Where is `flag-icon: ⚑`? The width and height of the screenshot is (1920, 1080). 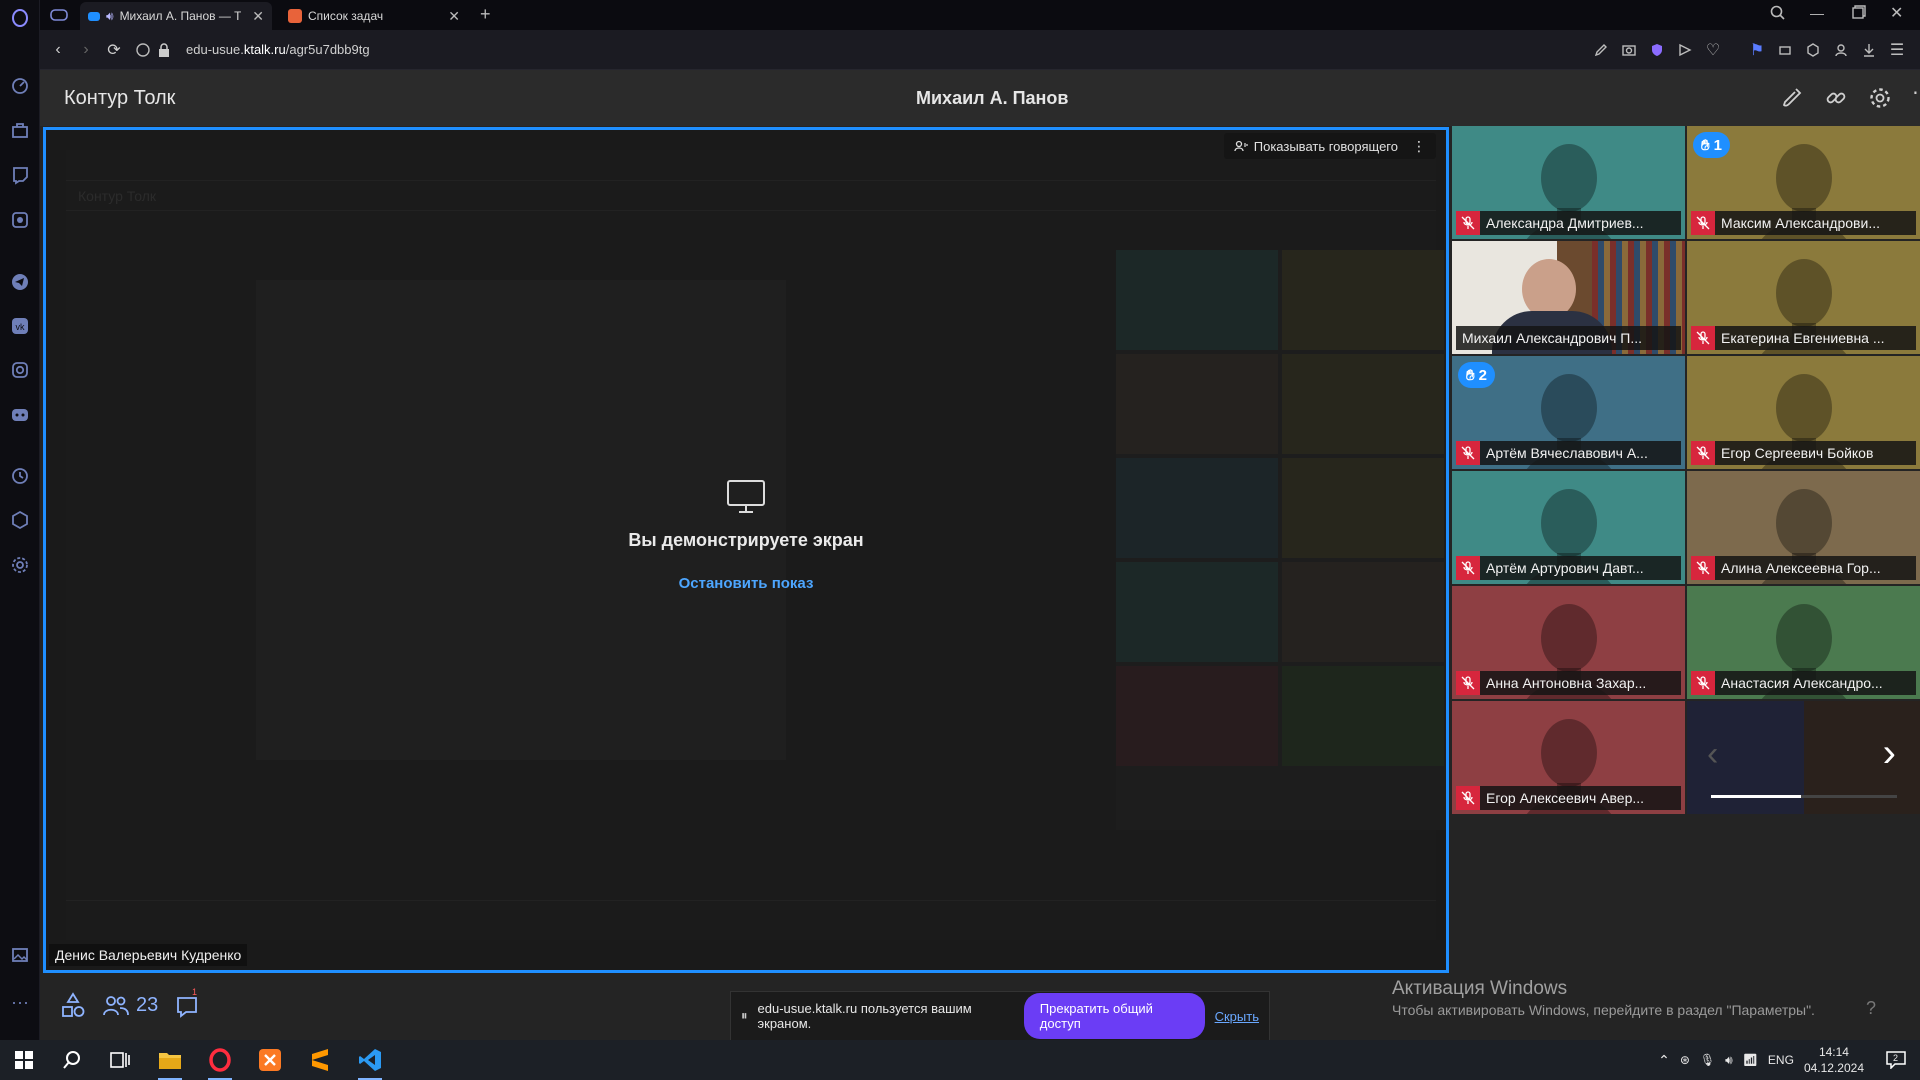
flag-icon: ⚑ is located at coordinates (1757, 50).